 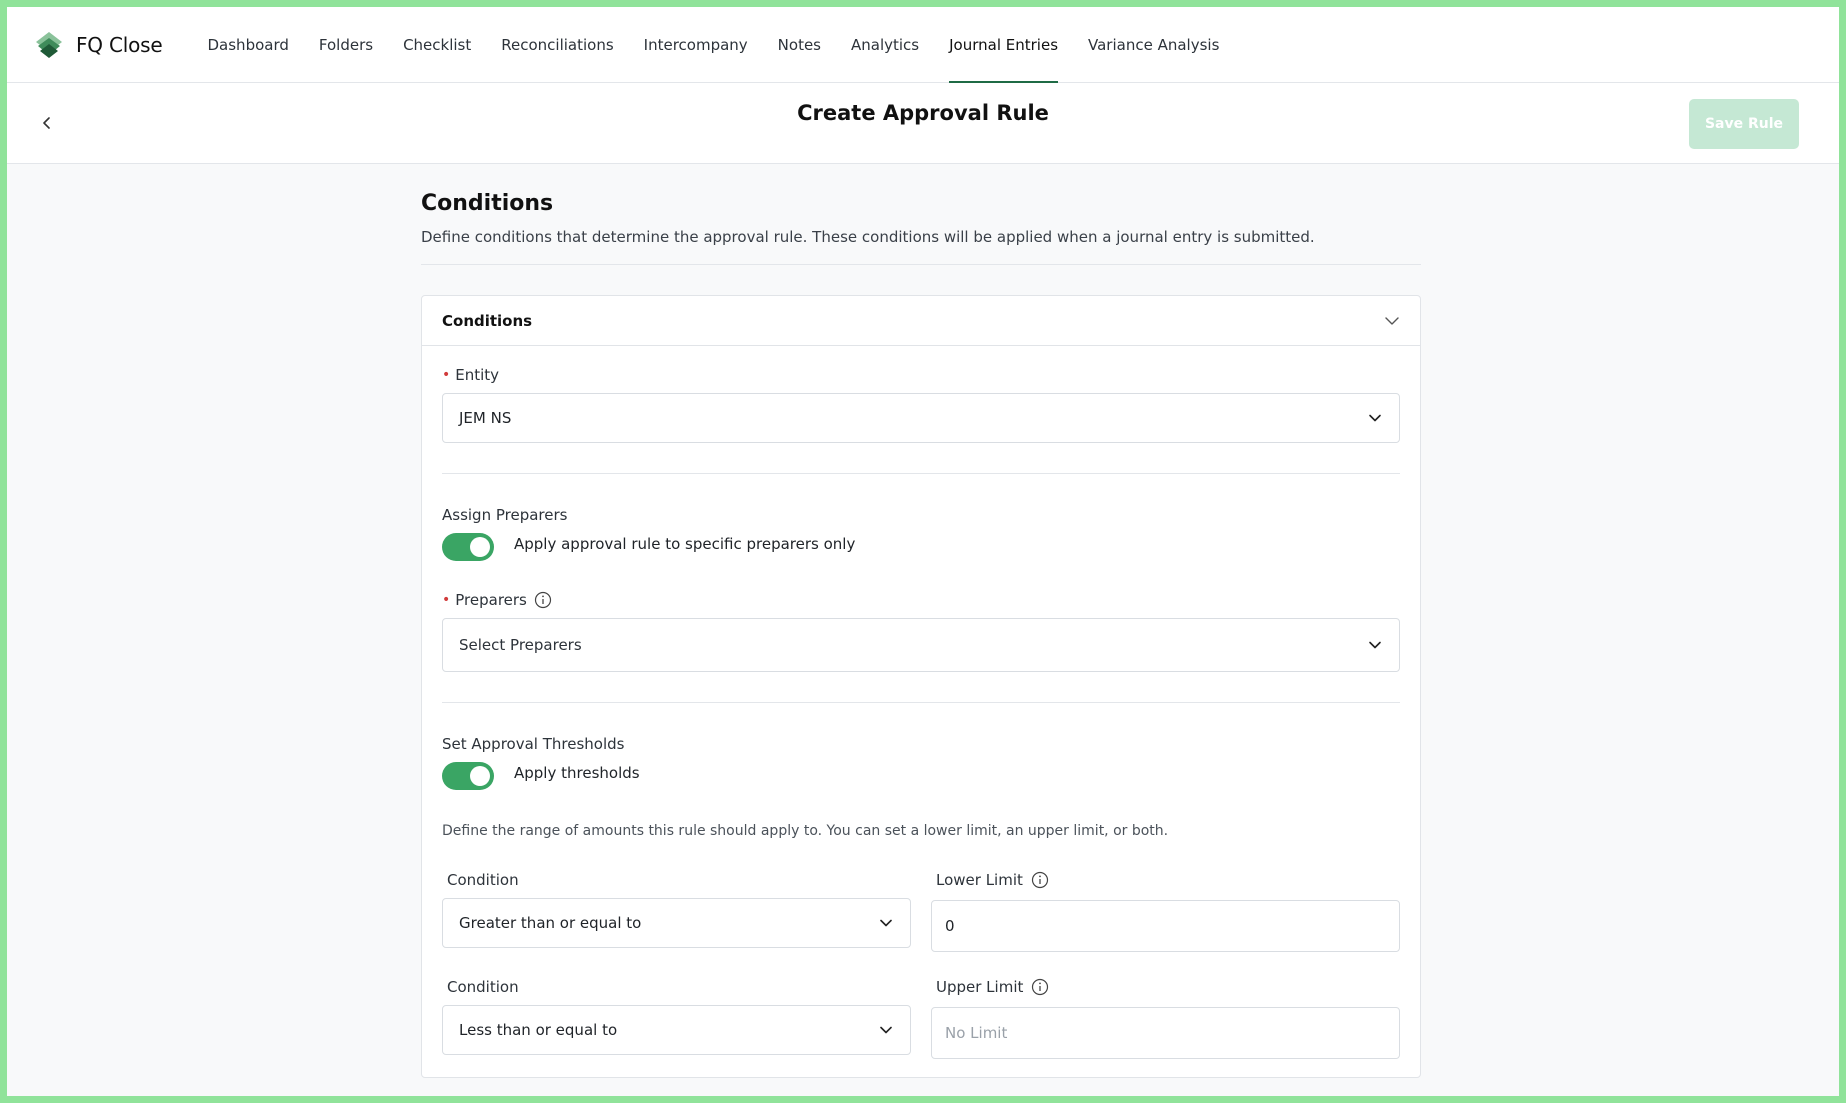 I want to click on upper-limit-input, so click(x=1165, y=1033).